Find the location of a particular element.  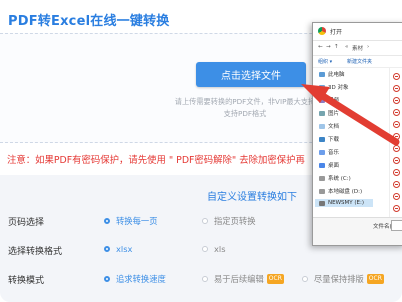

page-select-label: 页码选择 is located at coordinates (26, 223).